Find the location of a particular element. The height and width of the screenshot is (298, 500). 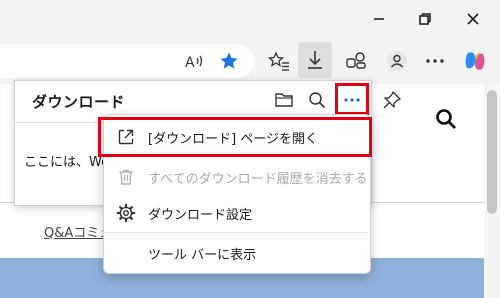

close-icon is located at coordinates (473, 19).